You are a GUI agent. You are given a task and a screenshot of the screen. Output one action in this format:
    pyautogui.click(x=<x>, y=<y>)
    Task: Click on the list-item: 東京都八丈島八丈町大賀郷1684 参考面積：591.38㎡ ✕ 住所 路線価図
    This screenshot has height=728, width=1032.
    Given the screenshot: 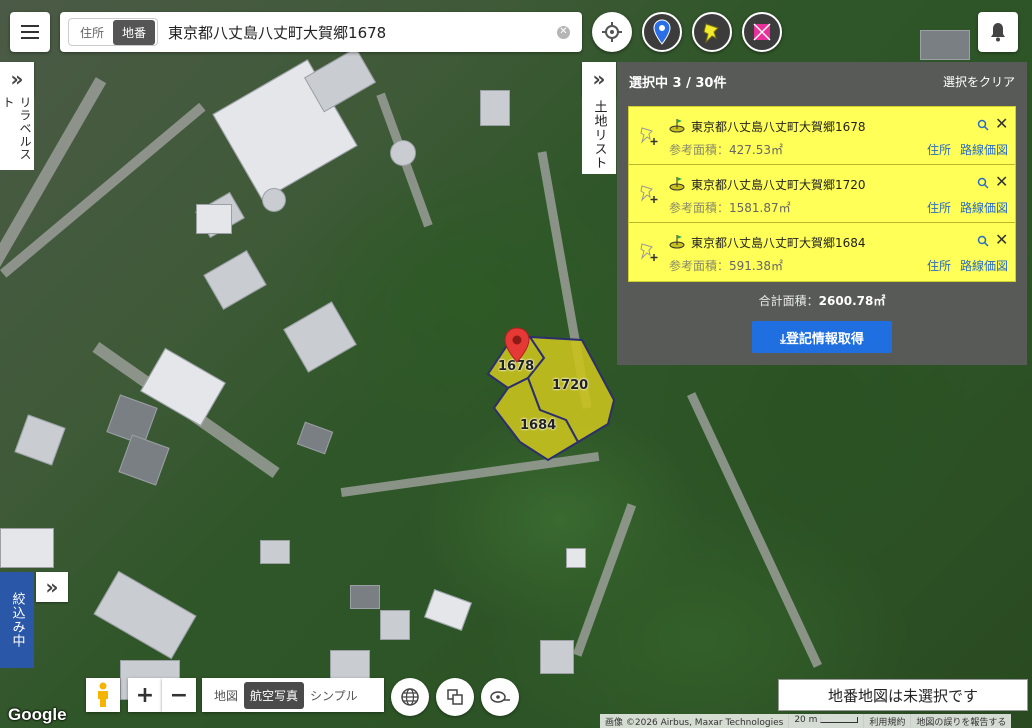 What is the action you would take?
    pyautogui.click(x=822, y=252)
    